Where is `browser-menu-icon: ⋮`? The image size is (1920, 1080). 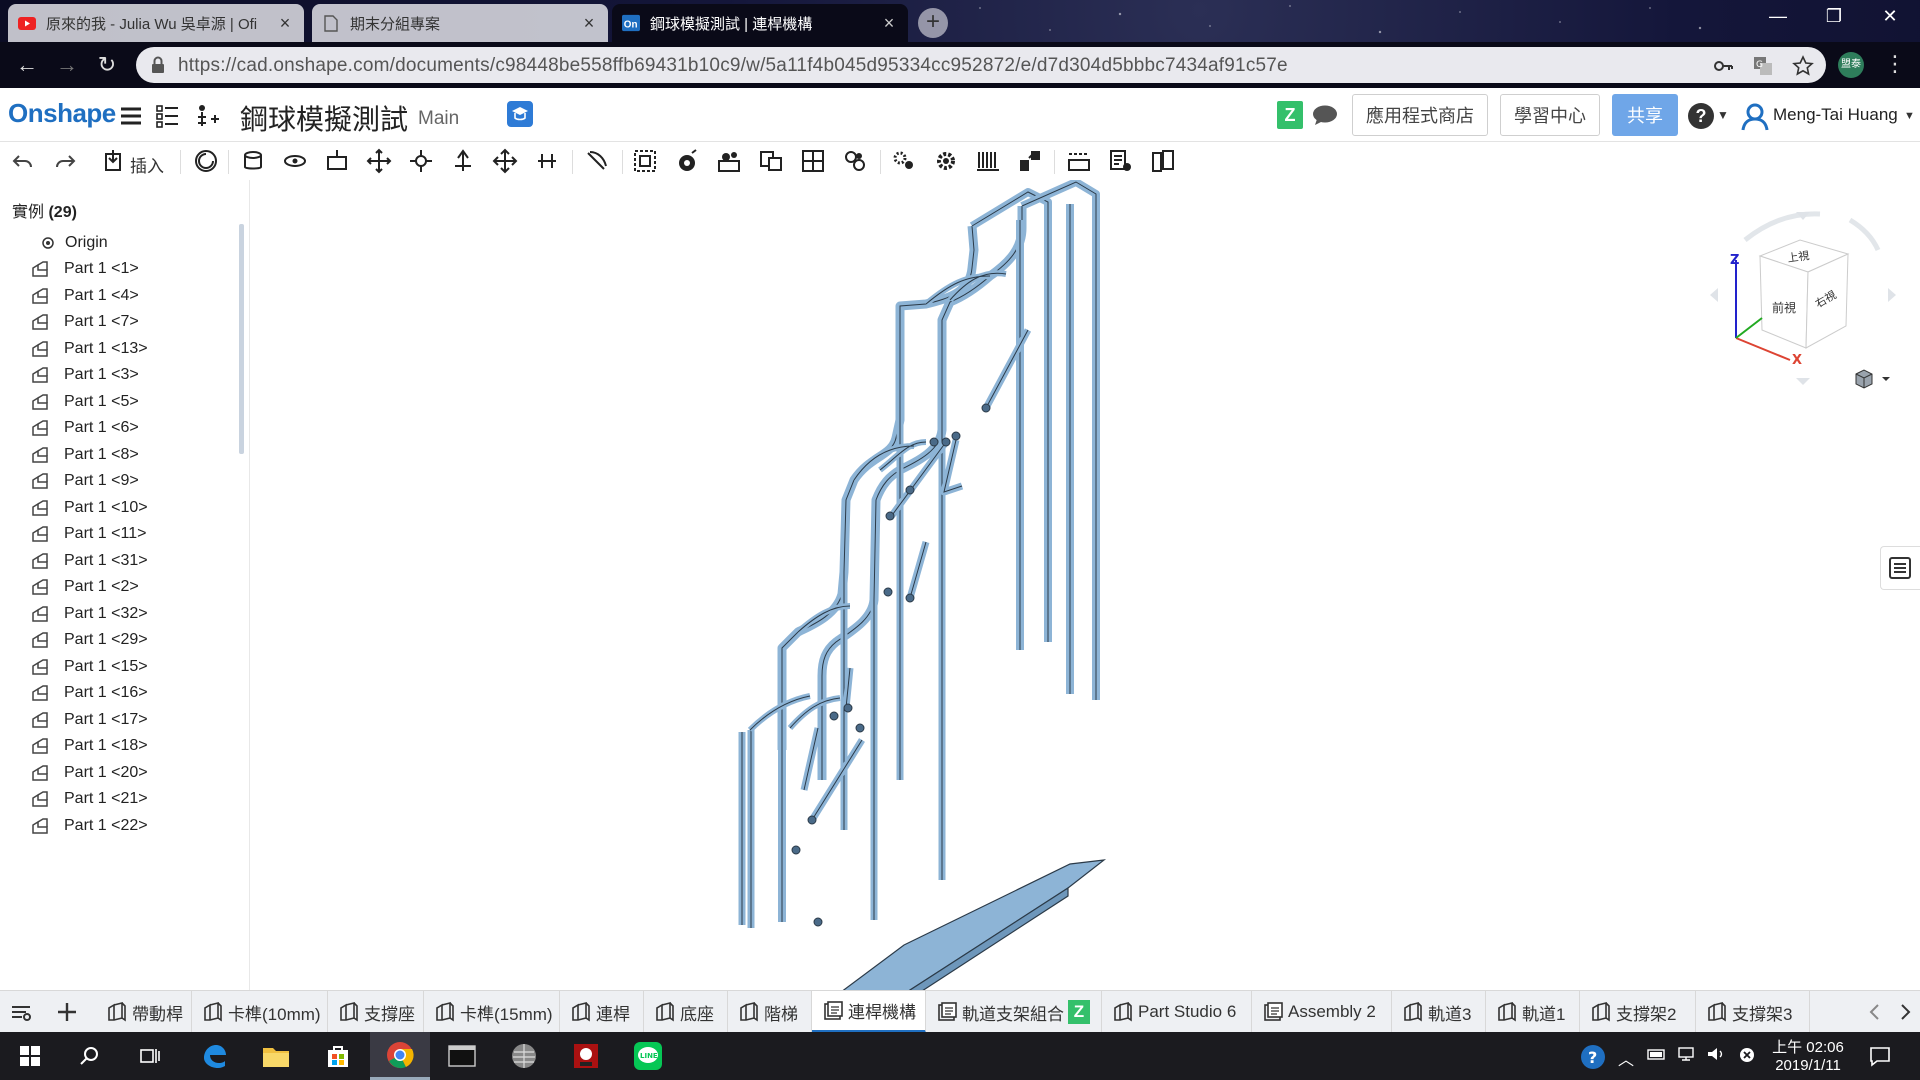 browser-menu-icon: ⋮ is located at coordinates (1895, 64).